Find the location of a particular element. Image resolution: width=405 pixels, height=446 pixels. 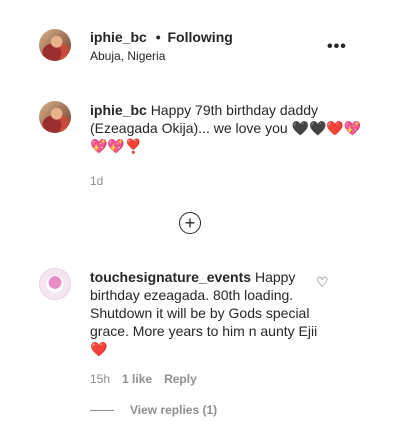

post-header: iphie_bc • Following is located at coordinates (161, 37).